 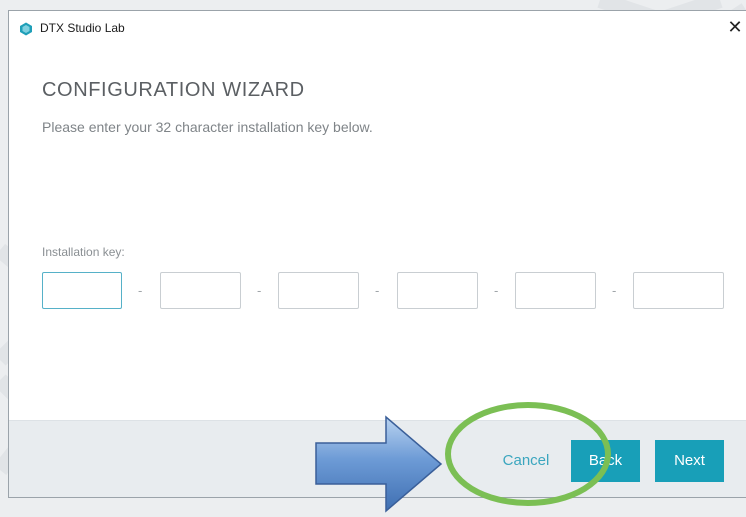 I want to click on dialog-footer: Cancel Back Next, so click(x=377, y=458).